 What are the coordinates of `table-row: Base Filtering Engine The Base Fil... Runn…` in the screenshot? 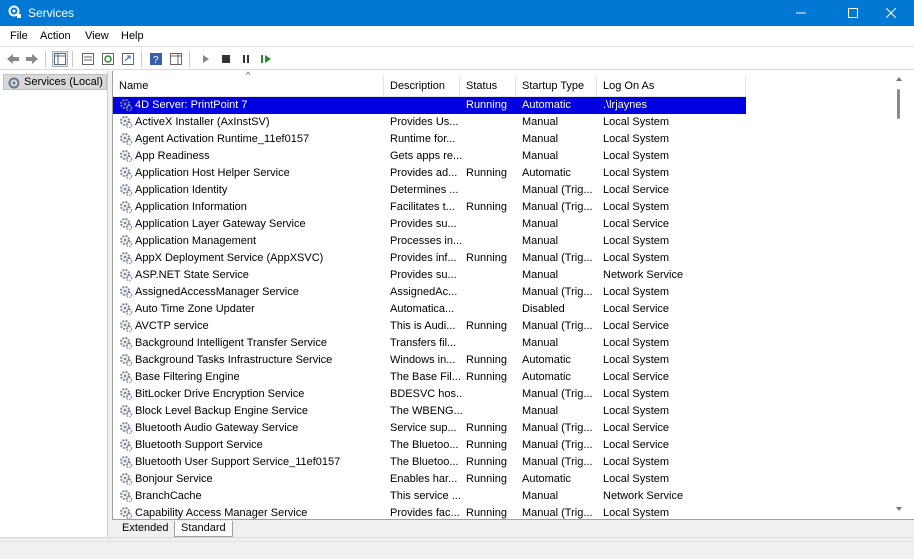 It's located at (429, 377).